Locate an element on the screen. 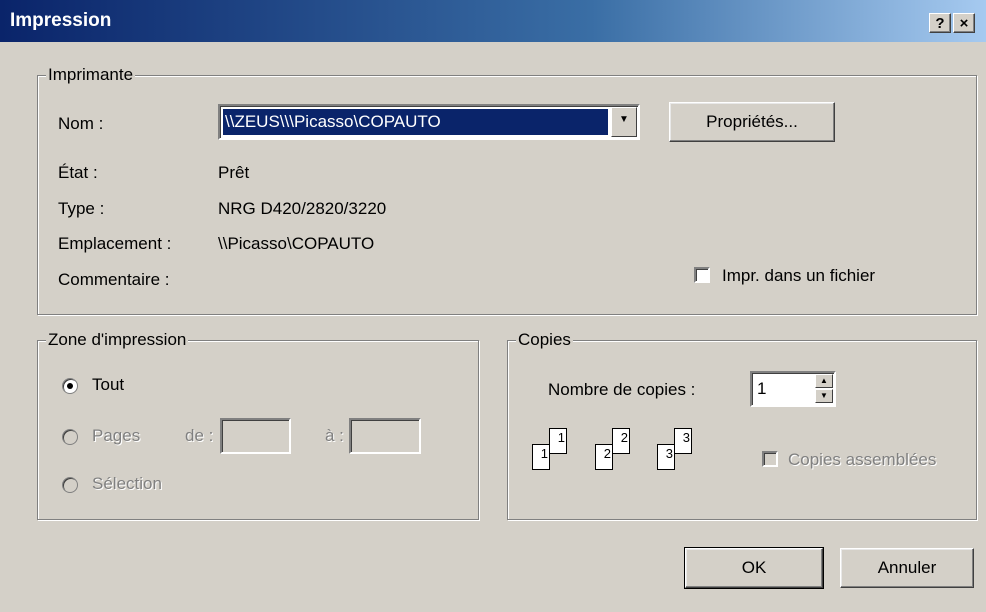  copies-group-label: Copies is located at coordinates (544, 340).